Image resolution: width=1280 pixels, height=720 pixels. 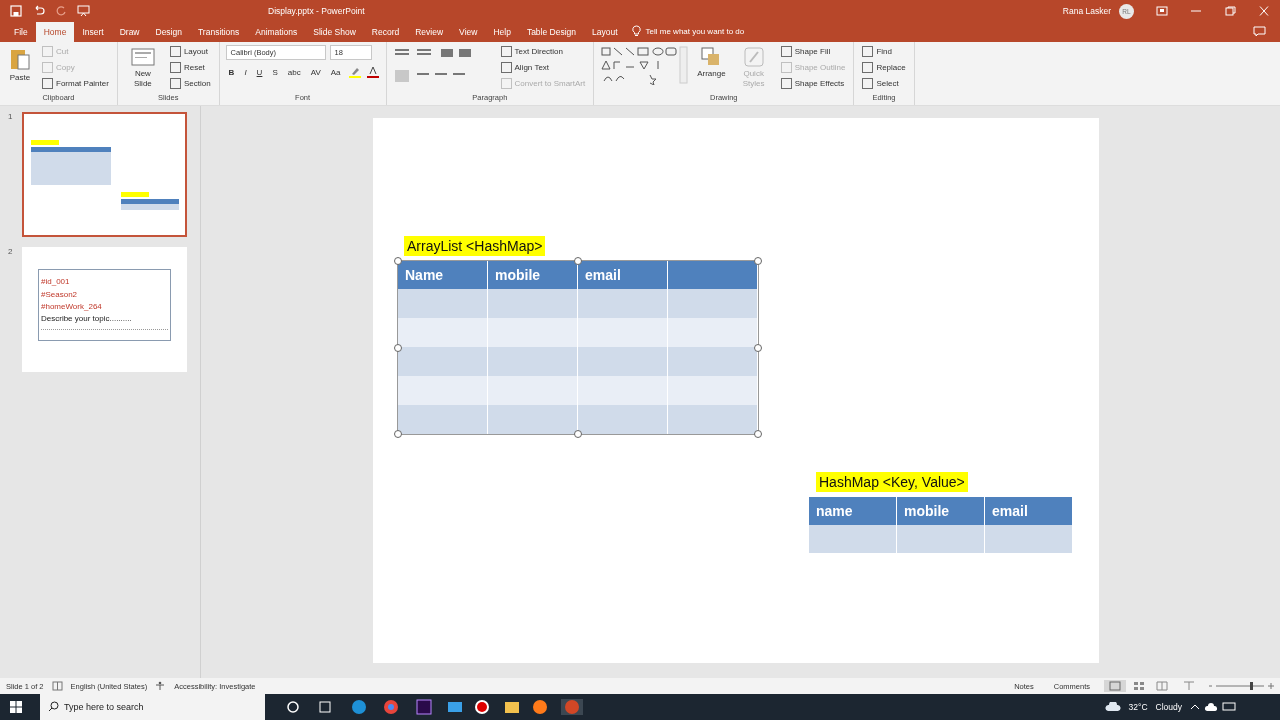 I want to click on format-button: B, so click(x=231, y=72).